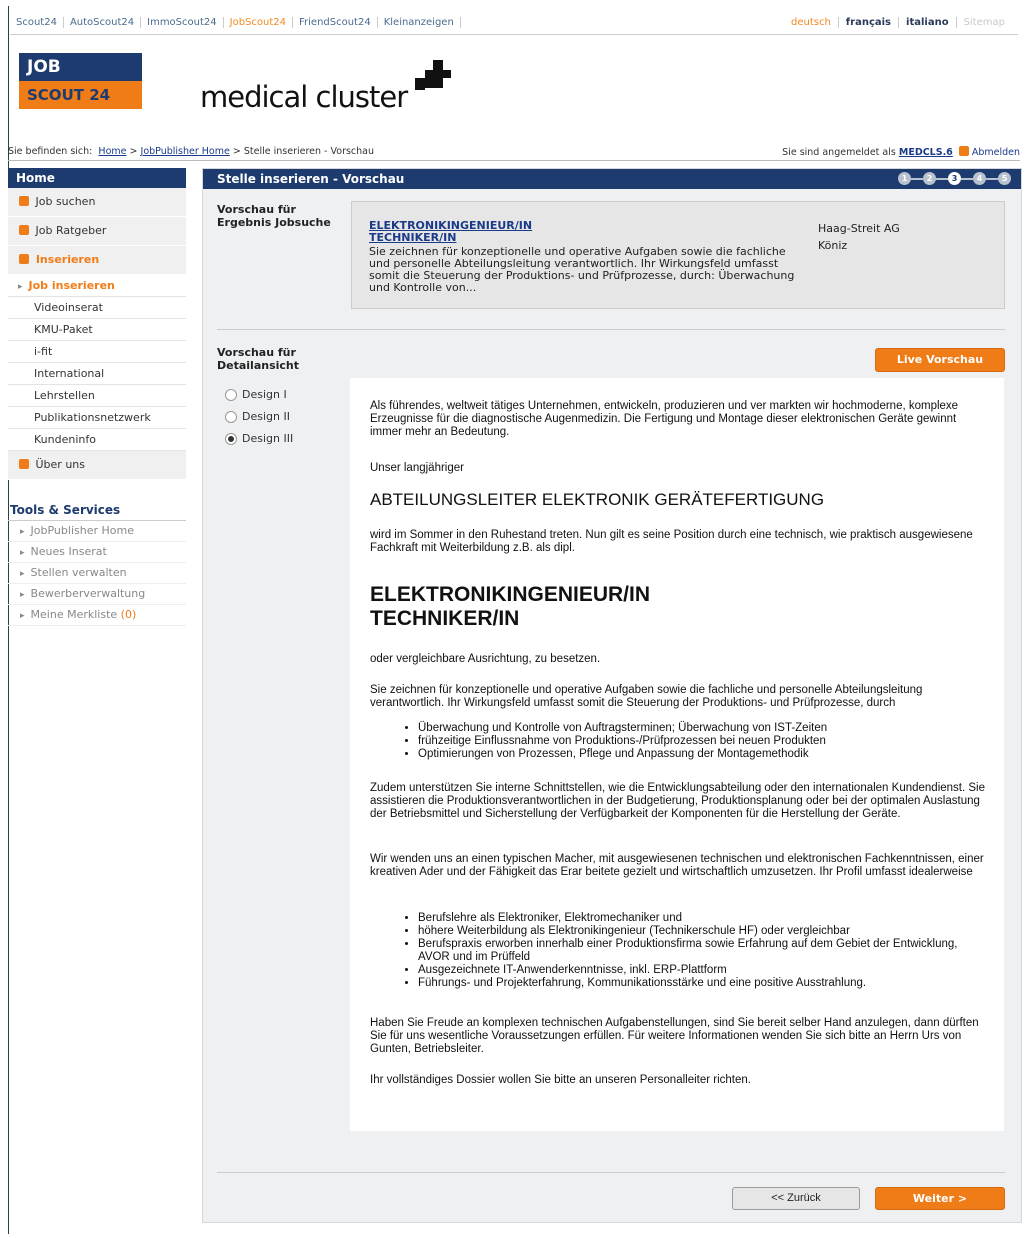 The width and height of the screenshot is (1025, 1238). What do you see at coordinates (929, 178) in the screenshot?
I see `step-2: 2` at bounding box center [929, 178].